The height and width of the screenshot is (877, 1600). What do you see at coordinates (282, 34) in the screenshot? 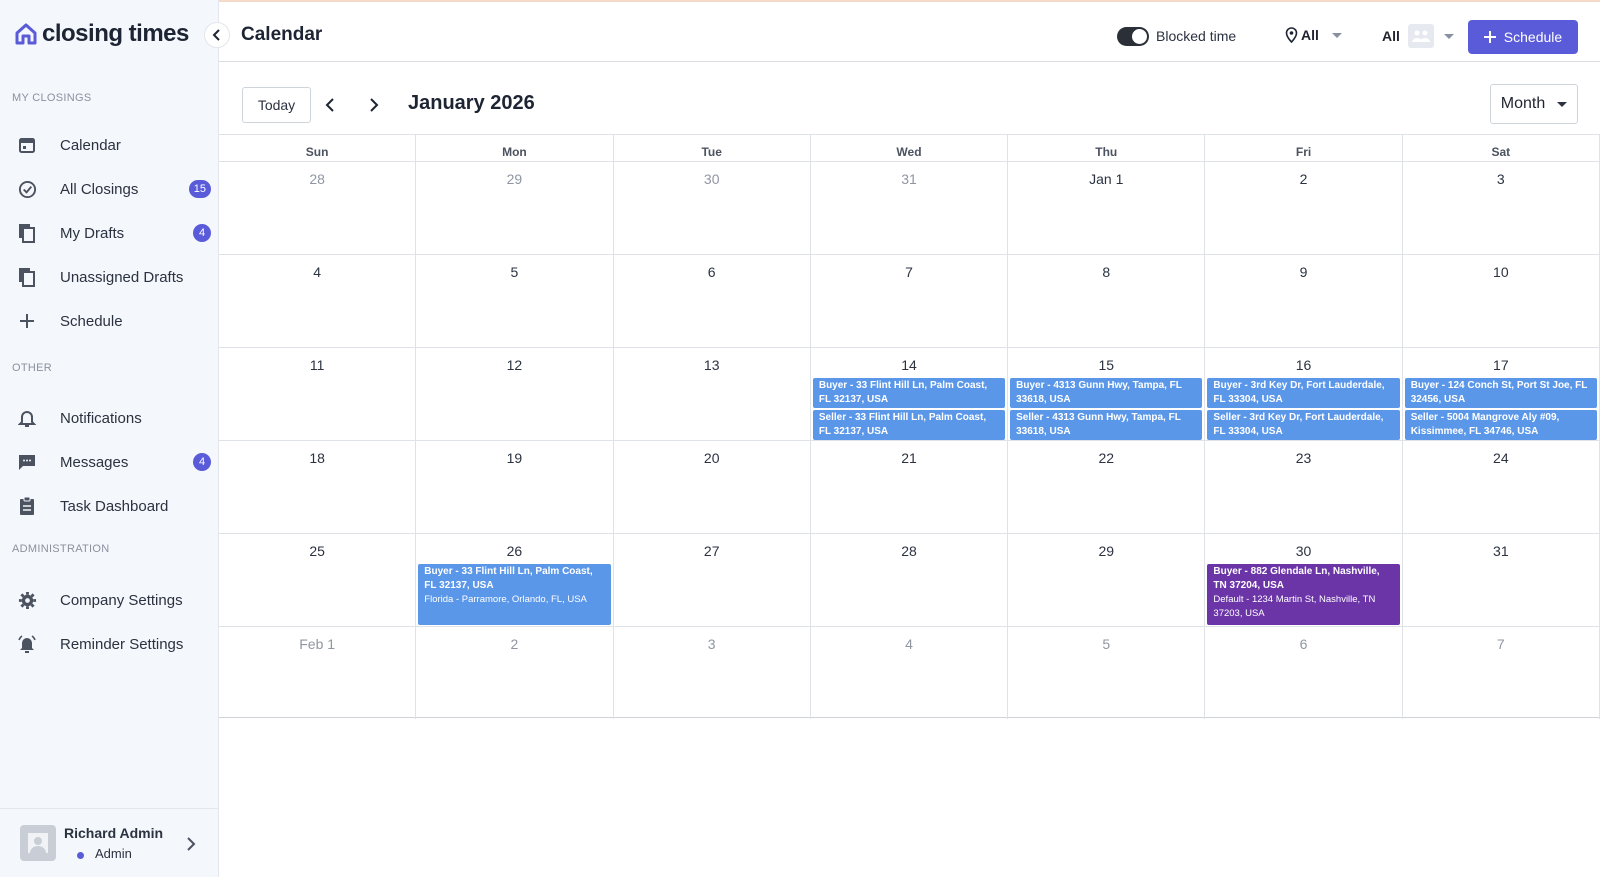
I see `page-title: Calendar` at bounding box center [282, 34].